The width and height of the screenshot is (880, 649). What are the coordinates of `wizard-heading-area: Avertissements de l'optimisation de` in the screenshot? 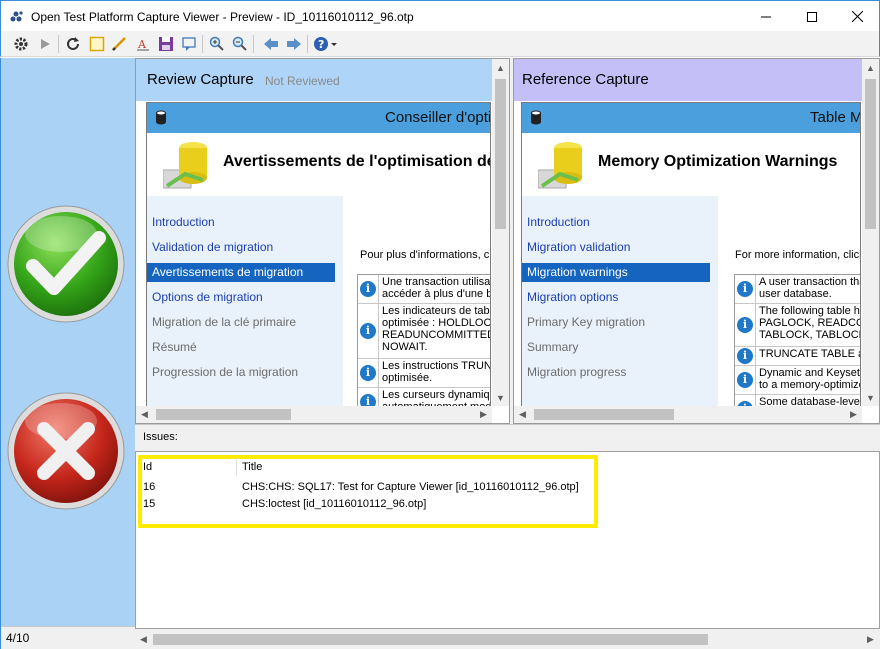 It's located at (318, 164).